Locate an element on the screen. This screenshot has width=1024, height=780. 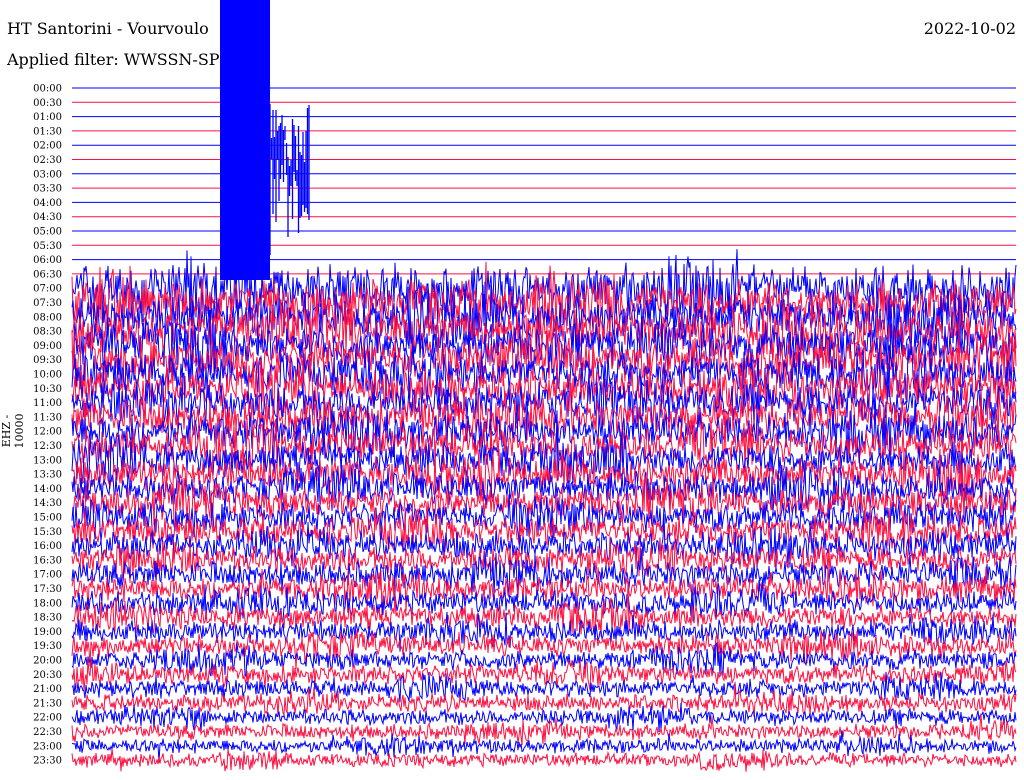
row-time-label: 12:00 is located at coordinates (47, 432).